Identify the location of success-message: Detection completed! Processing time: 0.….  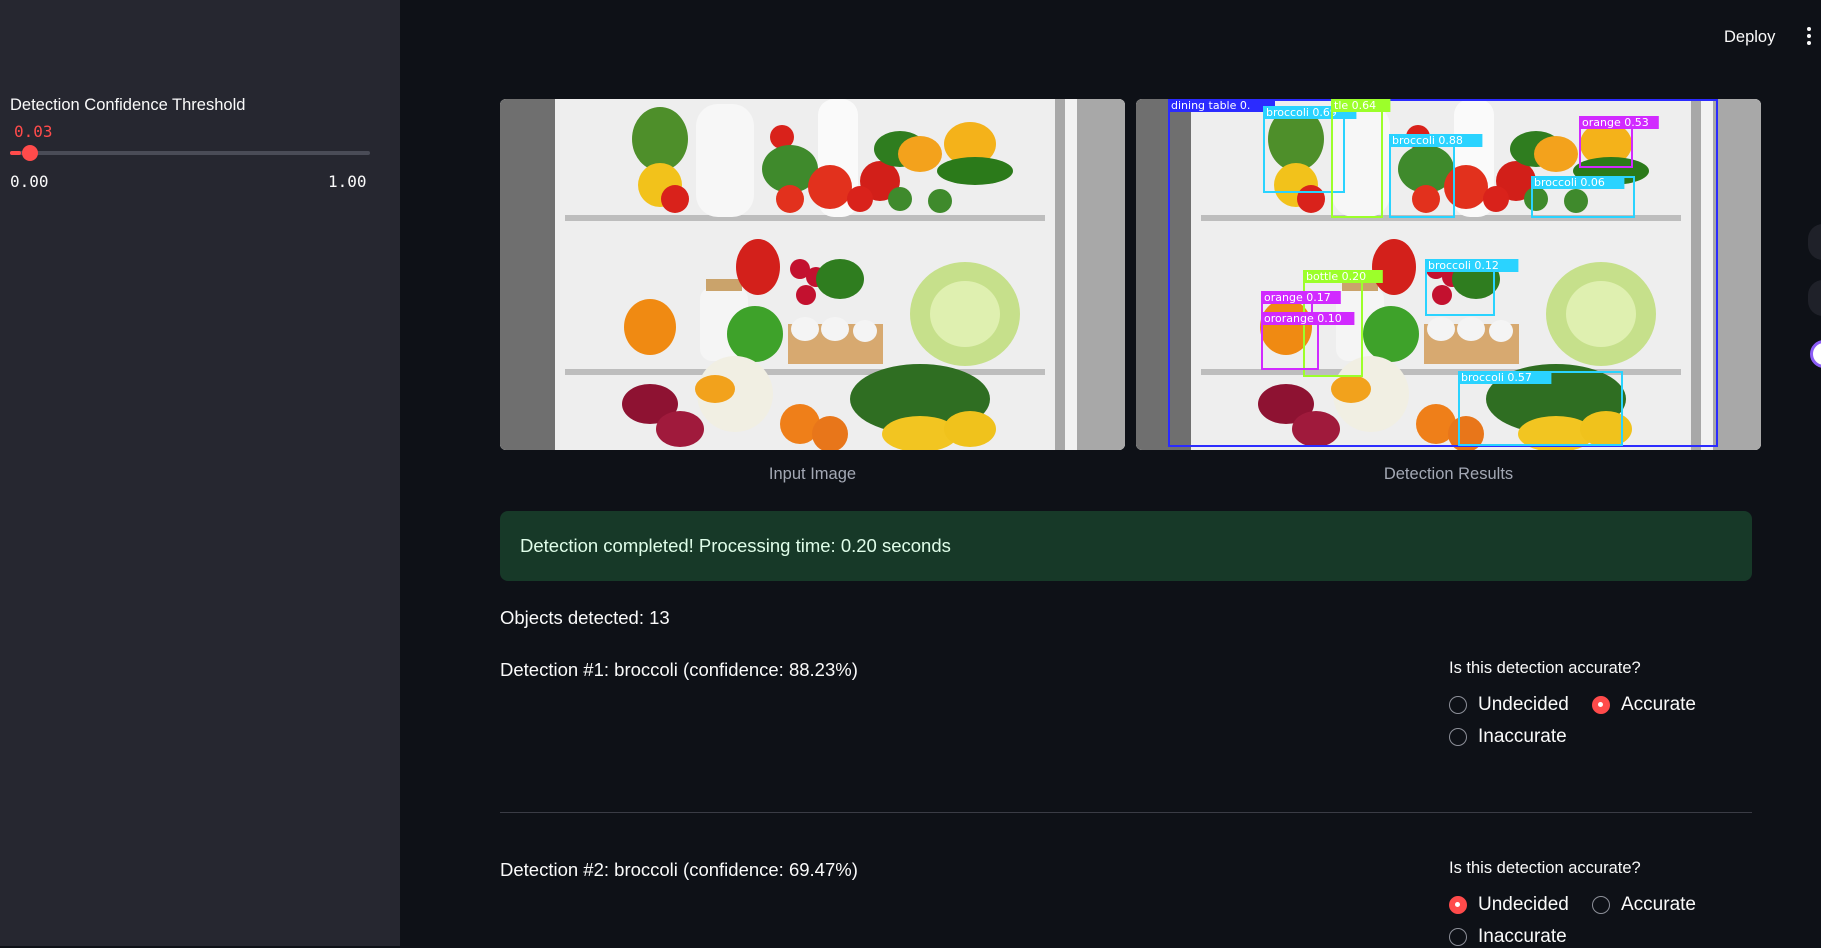
(735, 545).